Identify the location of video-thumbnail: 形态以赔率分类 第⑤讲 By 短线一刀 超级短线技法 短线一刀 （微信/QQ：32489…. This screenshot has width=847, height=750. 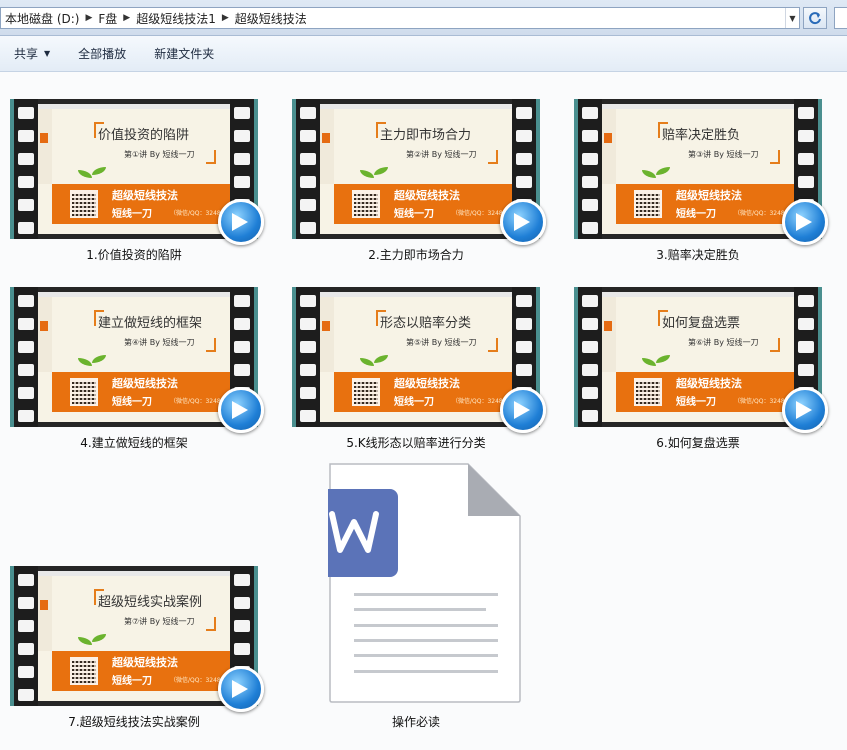
(419, 360).